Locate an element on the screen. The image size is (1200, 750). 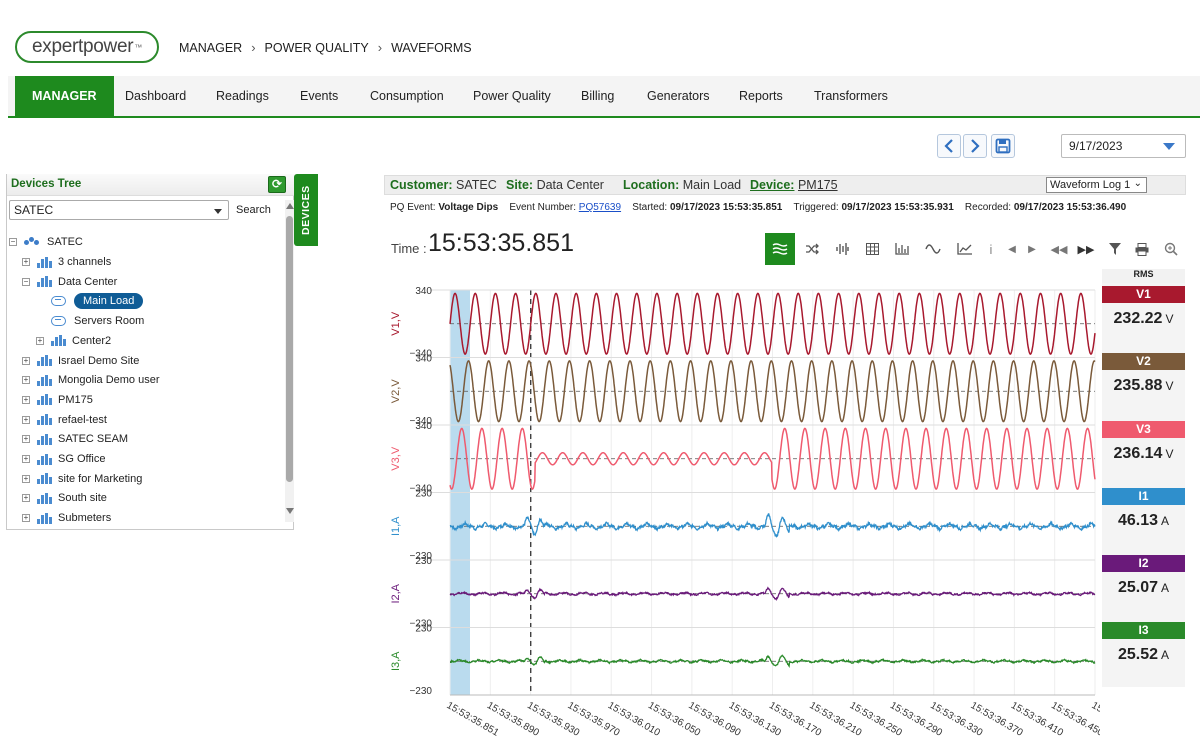
save-button is located at coordinates (1003, 146).